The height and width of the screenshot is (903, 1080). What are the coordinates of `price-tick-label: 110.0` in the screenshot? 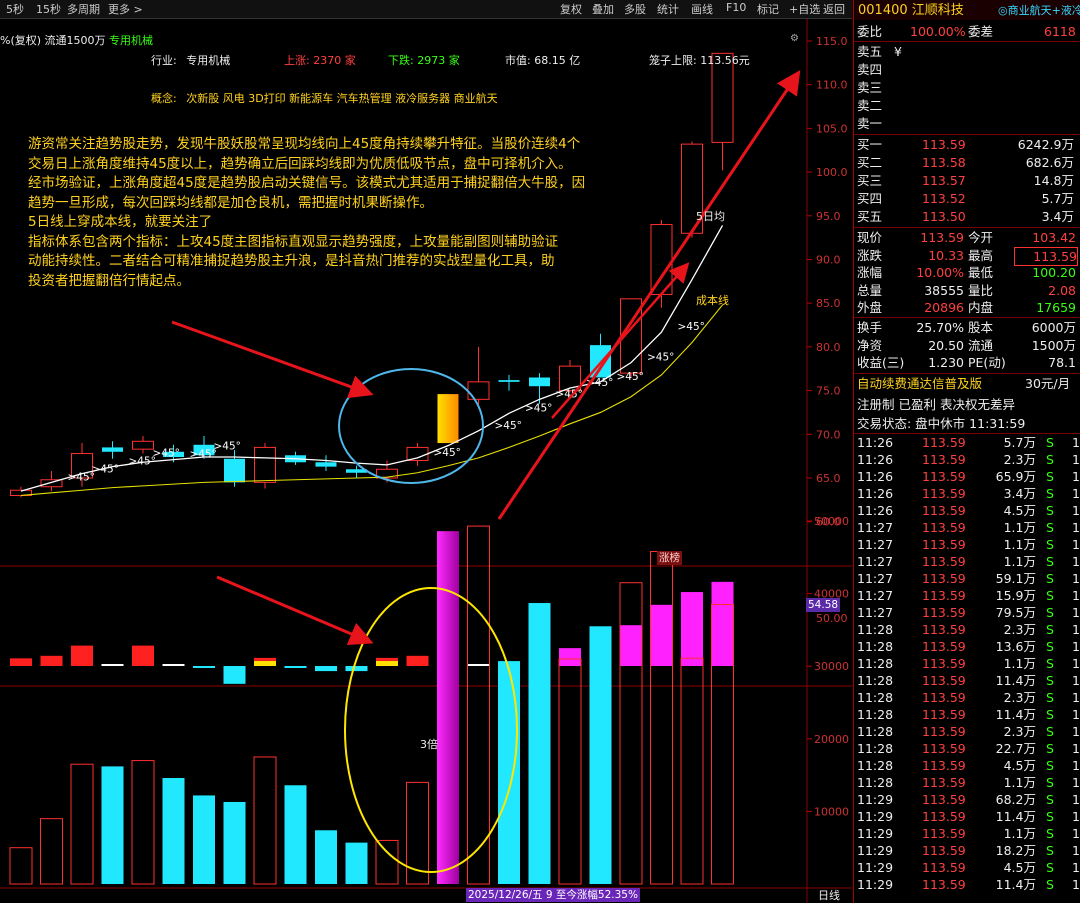 It's located at (832, 85).